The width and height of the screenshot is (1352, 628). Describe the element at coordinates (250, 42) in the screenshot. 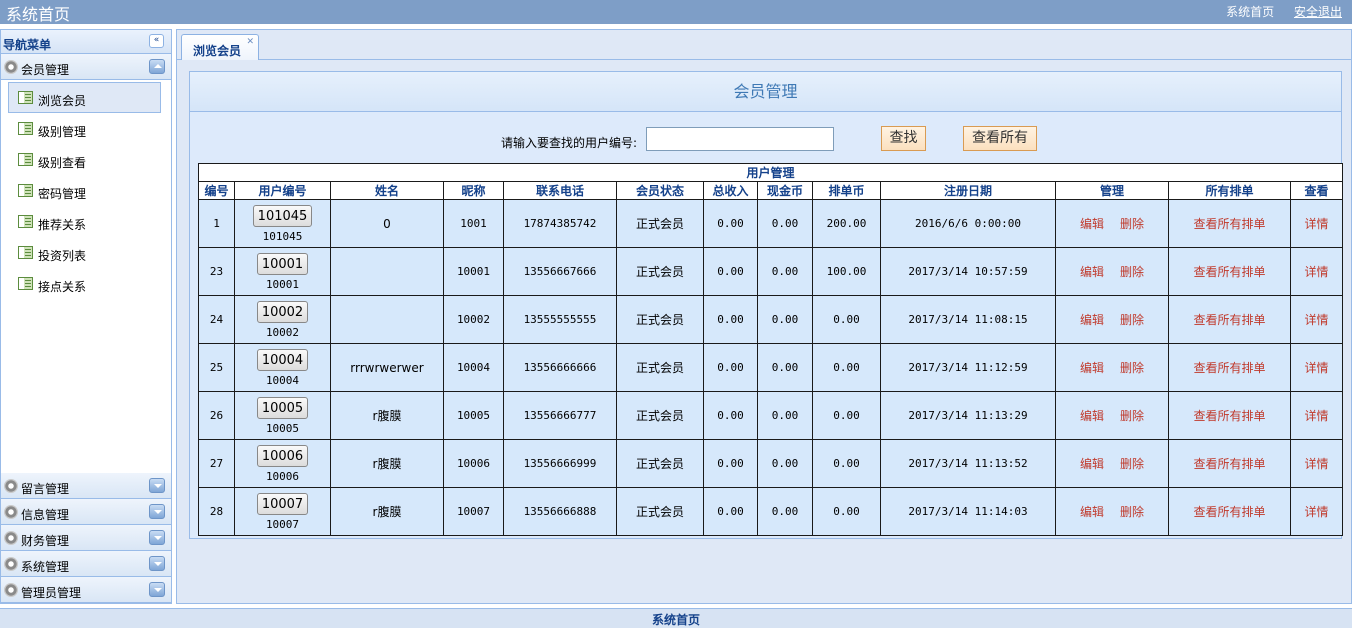

I see `close-icon: ✕` at that location.